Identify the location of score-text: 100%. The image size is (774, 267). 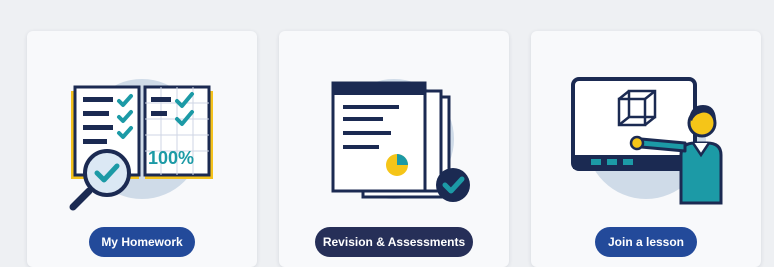
(171, 158).